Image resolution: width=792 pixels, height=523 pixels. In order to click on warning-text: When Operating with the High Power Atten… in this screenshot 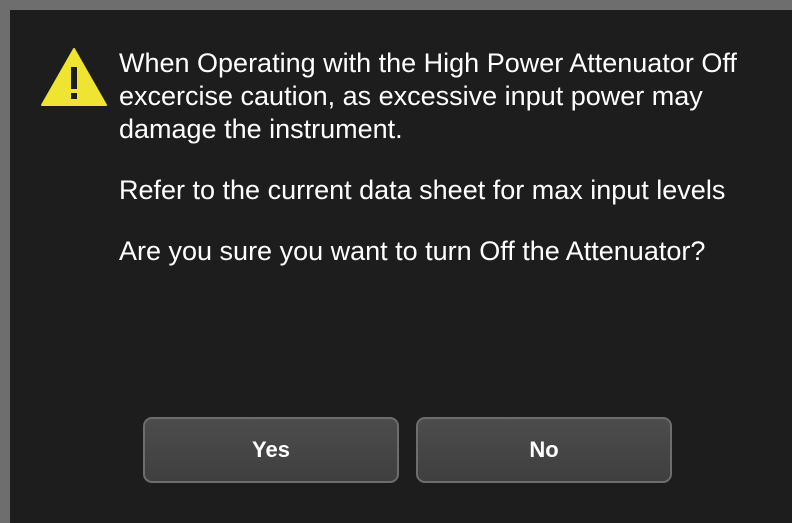, I will do `click(428, 96)`.